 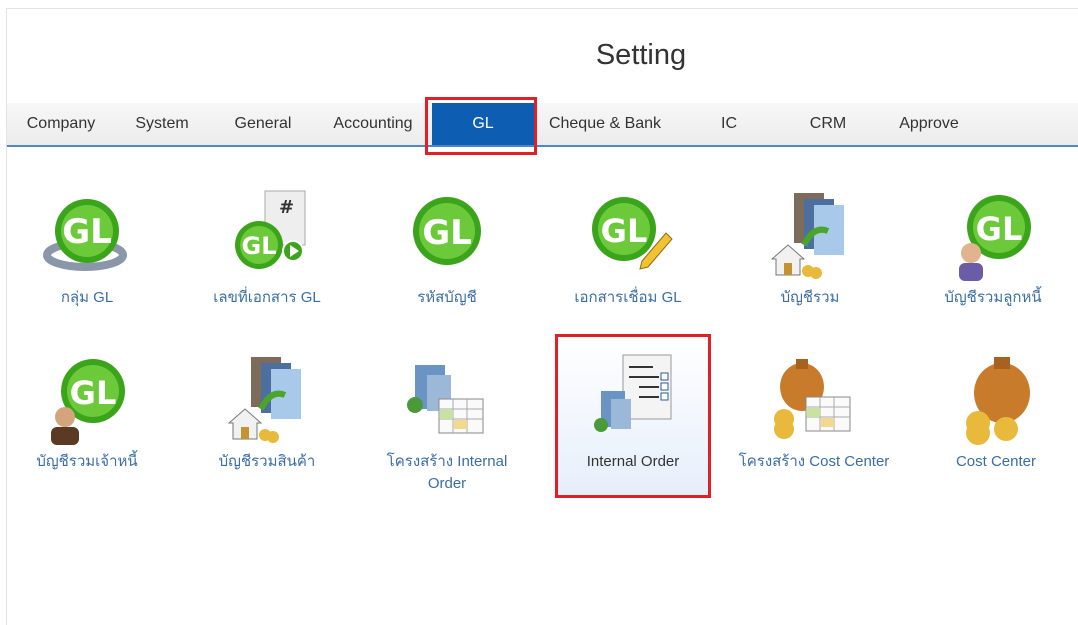 I want to click on tile-gl-document-number: # GL เลขที่เอกสาร GL, so click(x=267, y=249).